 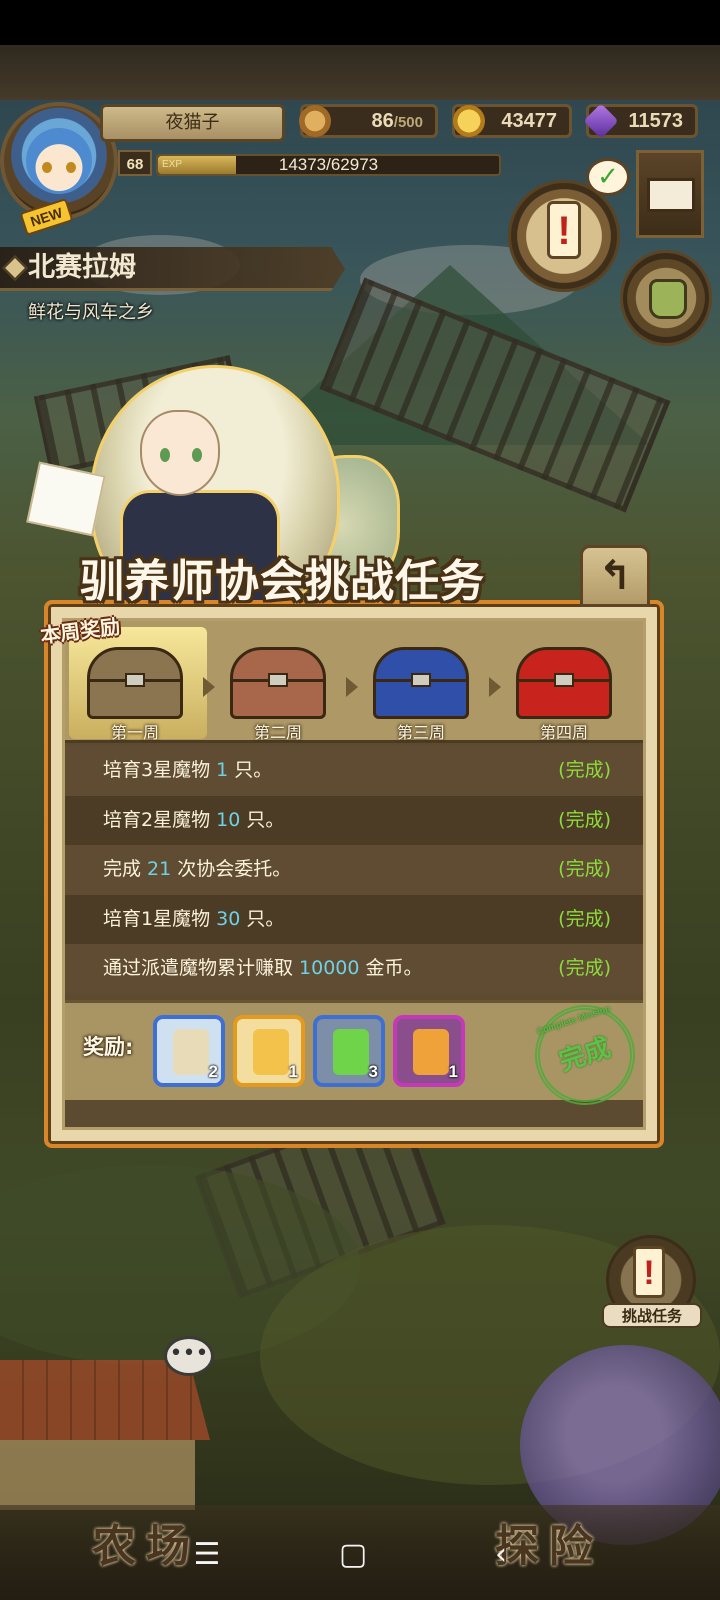 I want to click on diamond-icon, so click(x=15, y=268).